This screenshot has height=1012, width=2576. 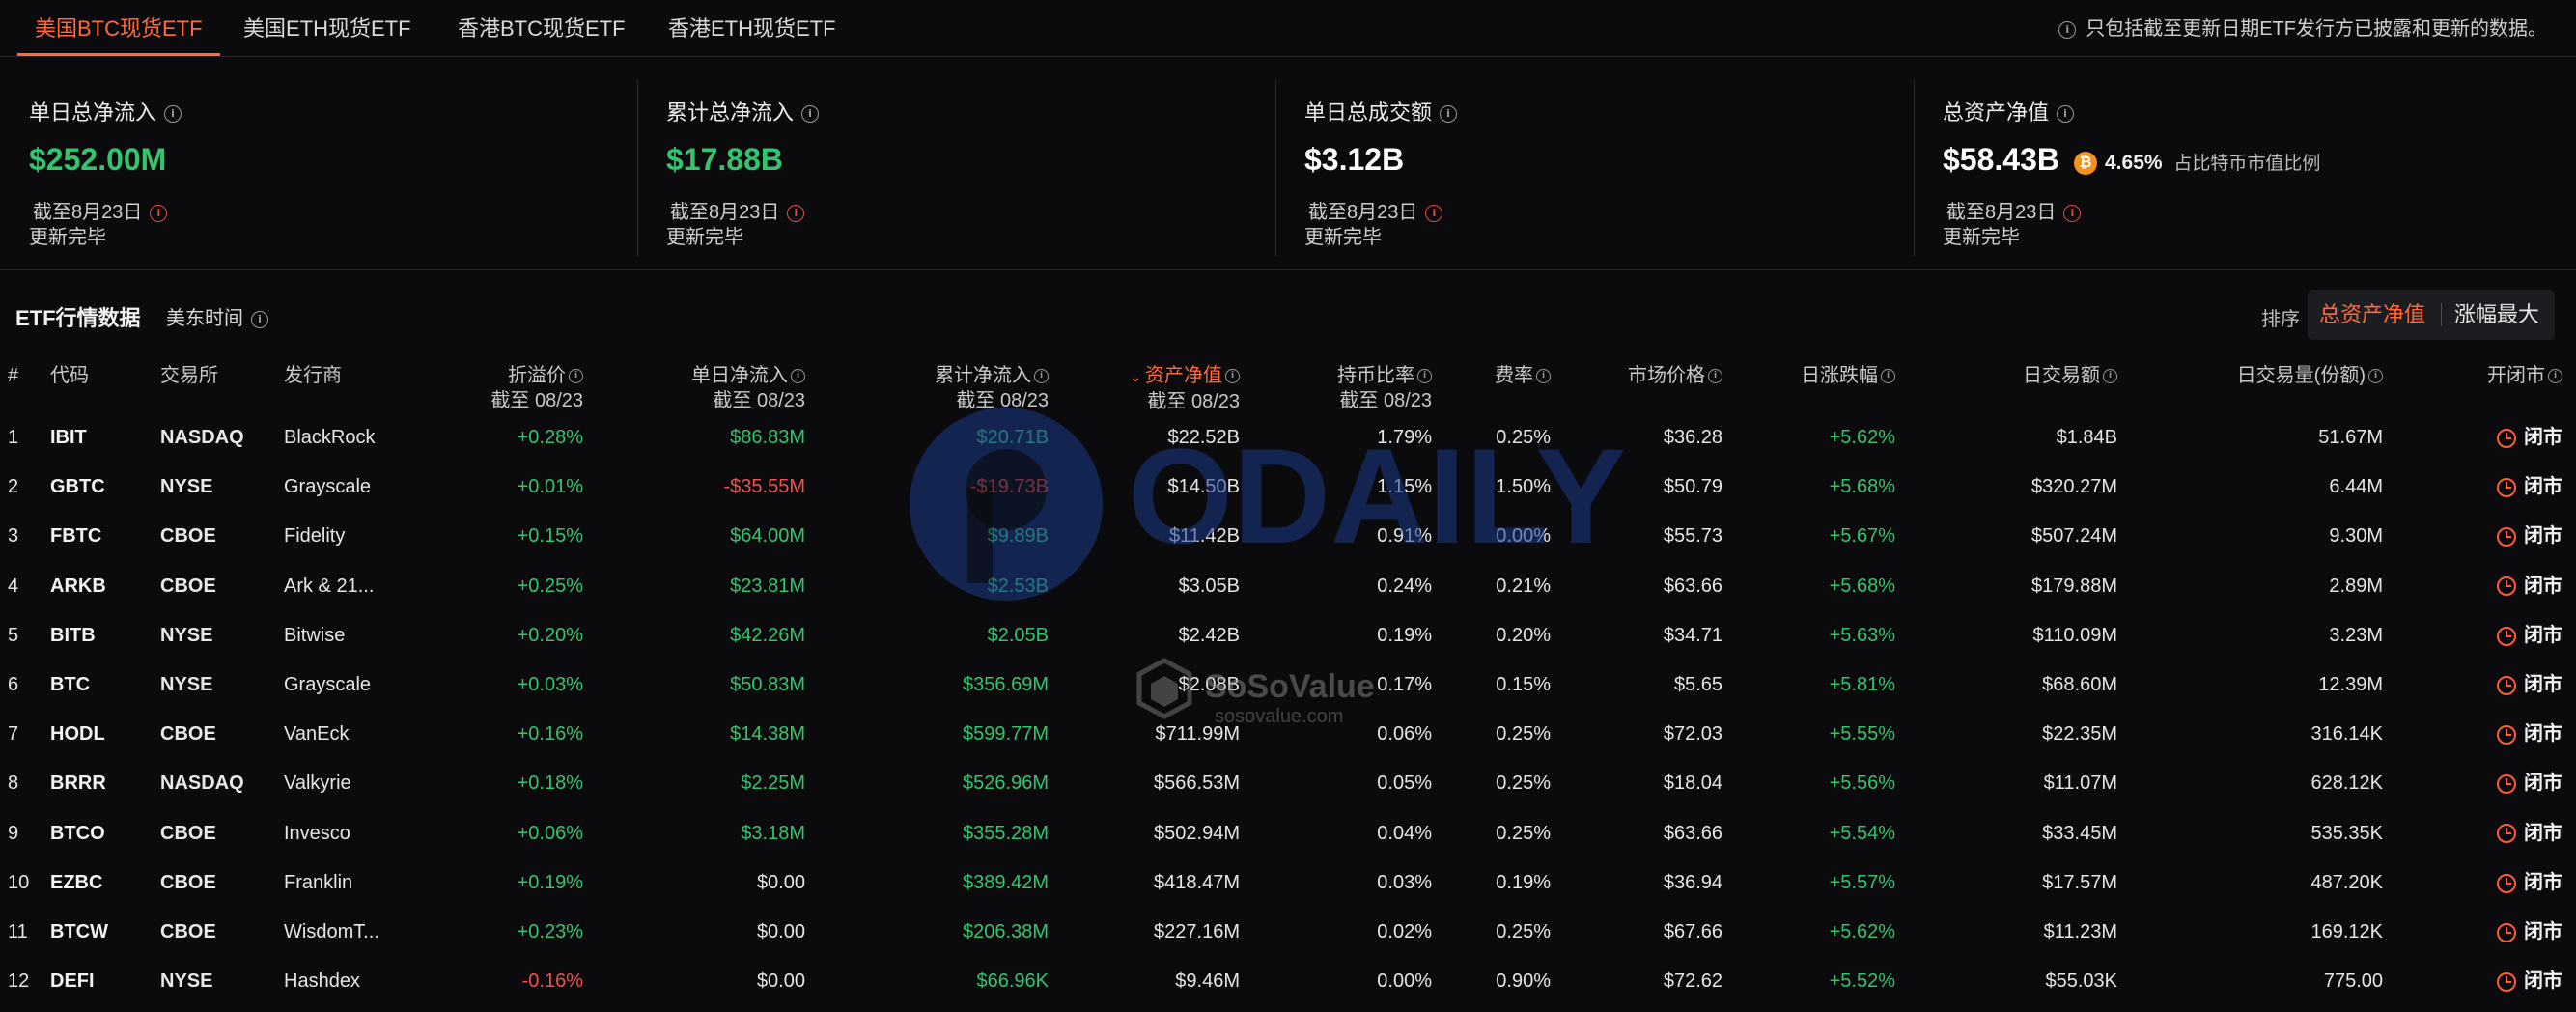 What do you see at coordinates (2310, 375) in the screenshot?
I see `col-header-daily-volume: 日交易量(份额) i` at bounding box center [2310, 375].